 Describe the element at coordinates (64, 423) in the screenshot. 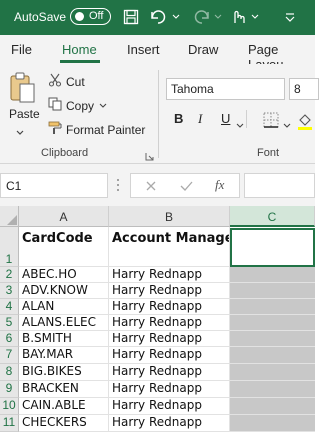

I see `cell-a11: CHECKERS` at that location.